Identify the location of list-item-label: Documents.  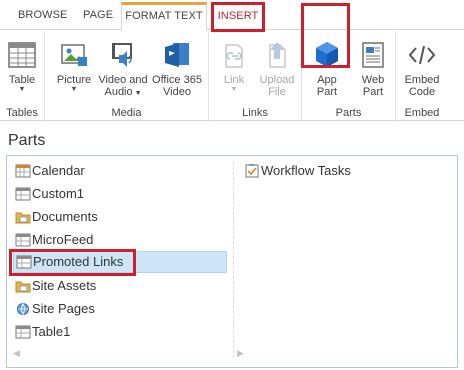
(65, 216).